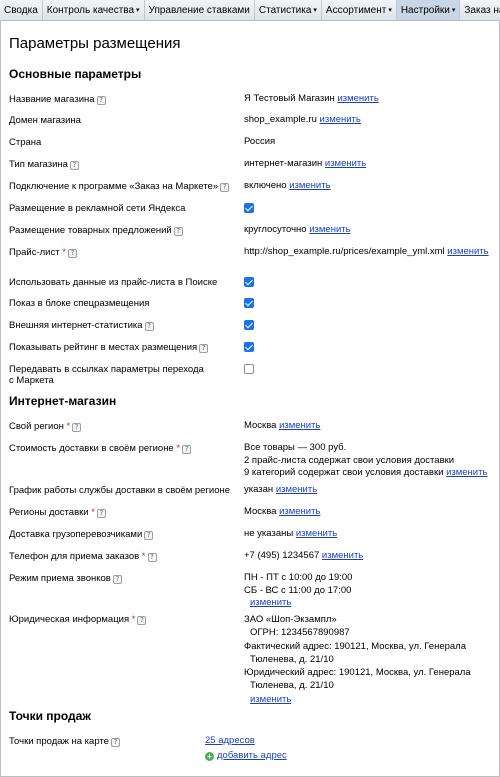 This screenshot has width=500, height=777. What do you see at coordinates (287, 185) in the screenshot?
I see `market-order-value: включено изменить` at bounding box center [287, 185].